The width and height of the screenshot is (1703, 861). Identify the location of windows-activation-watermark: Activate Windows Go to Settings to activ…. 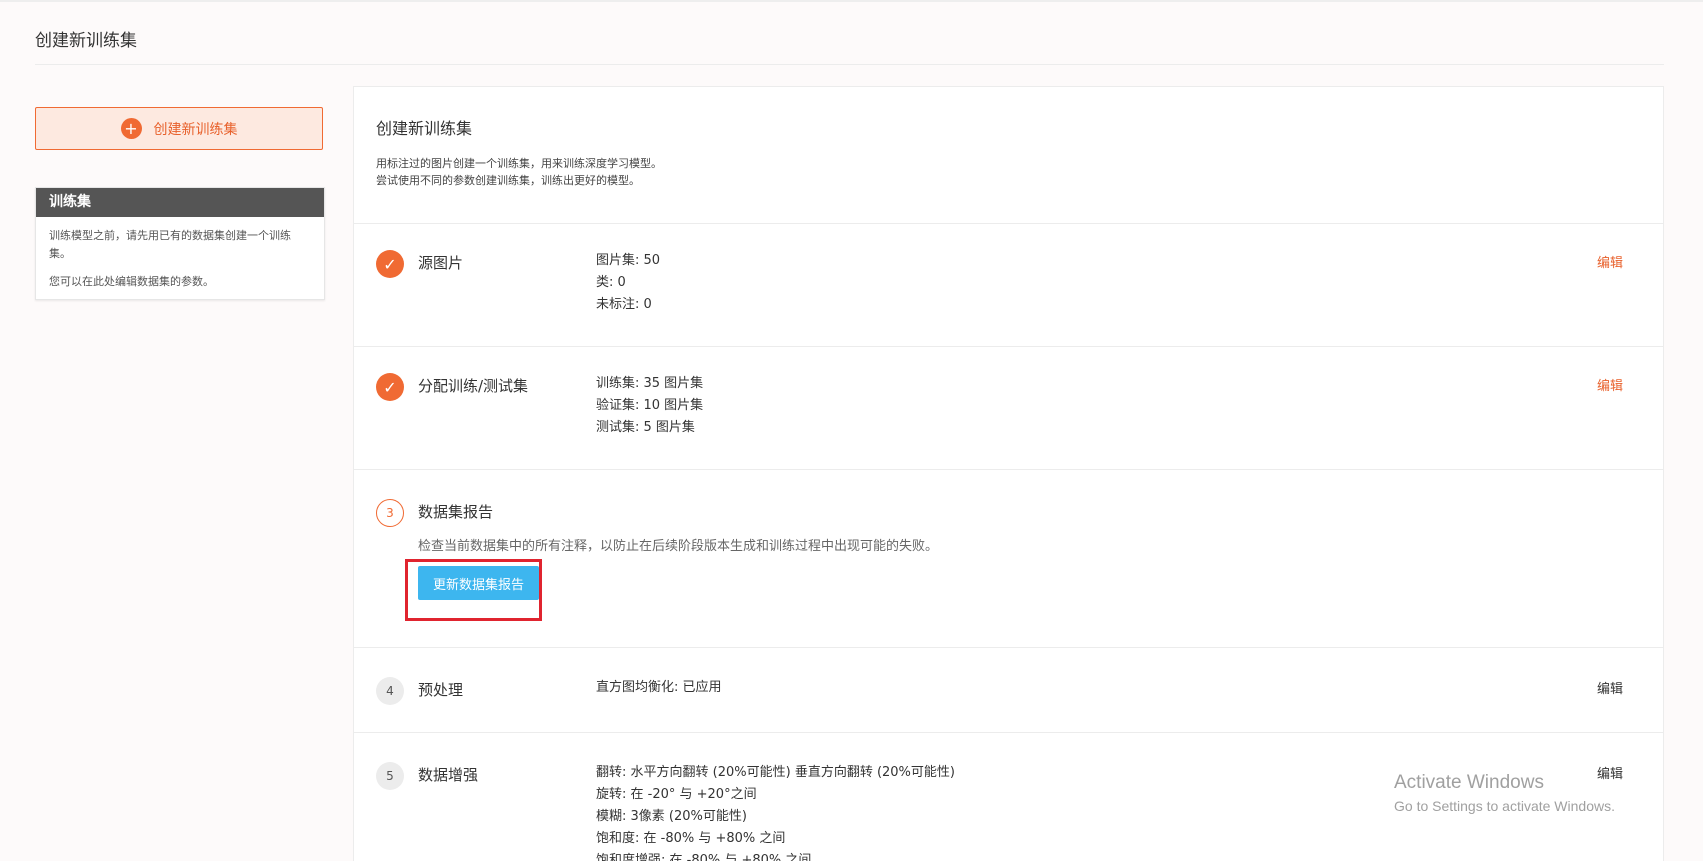
(1504, 793).